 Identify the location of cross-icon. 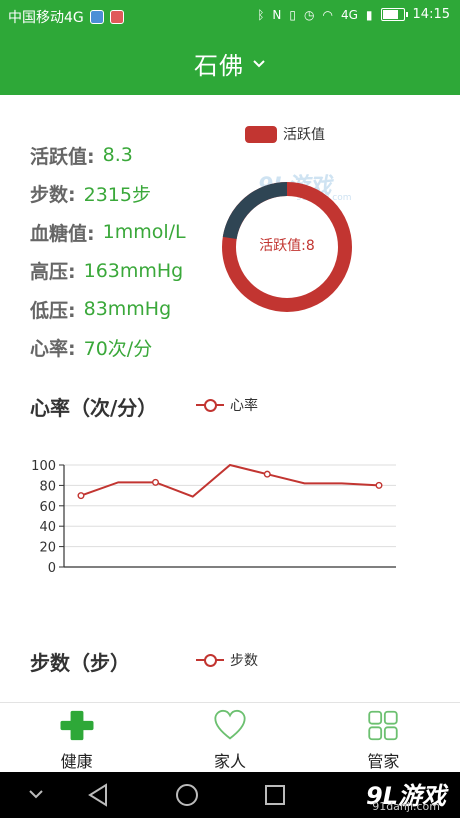
(77, 725).